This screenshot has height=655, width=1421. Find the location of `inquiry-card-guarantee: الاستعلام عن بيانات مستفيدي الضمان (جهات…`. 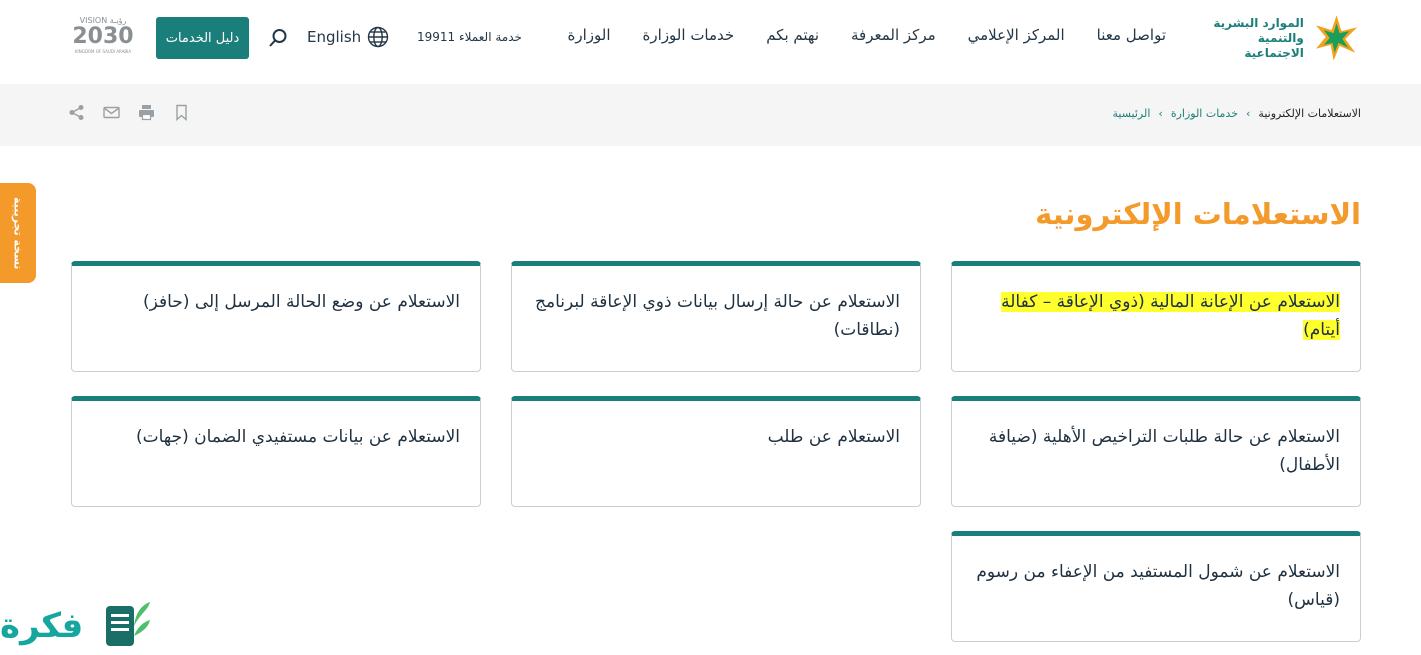

inquiry-card-guarantee: الاستعلام عن بيانات مستفيدي الضمان (جهات… is located at coordinates (276, 451).